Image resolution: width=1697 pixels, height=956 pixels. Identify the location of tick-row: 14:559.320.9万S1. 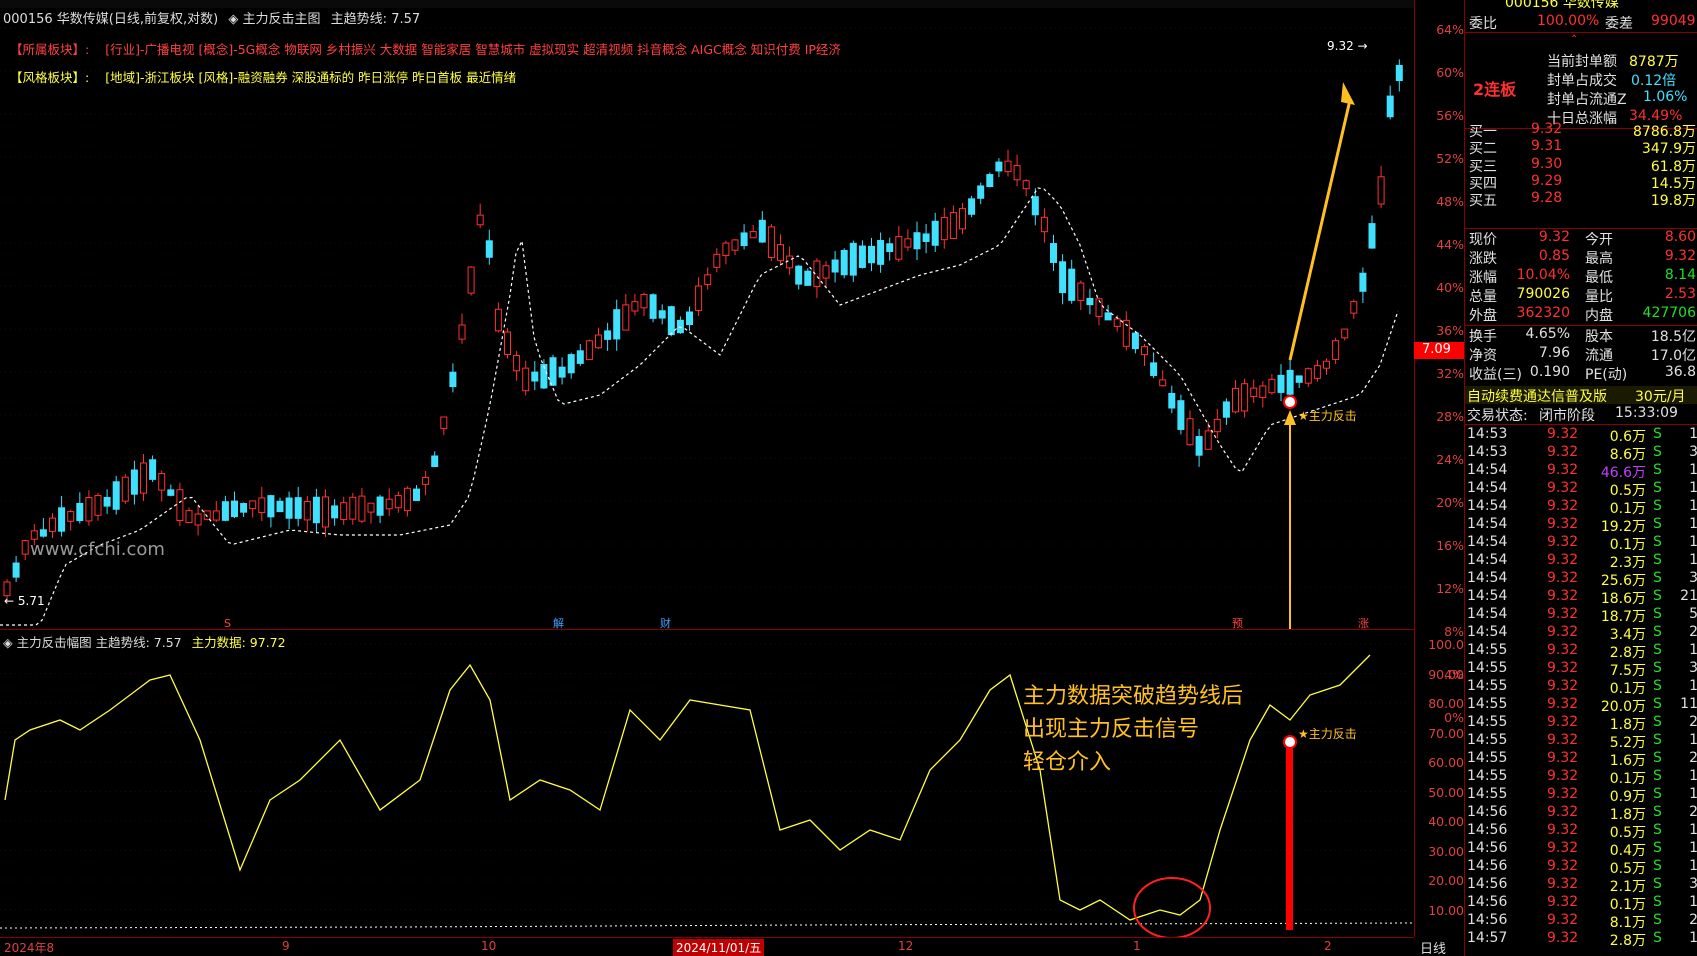
(1582, 795).